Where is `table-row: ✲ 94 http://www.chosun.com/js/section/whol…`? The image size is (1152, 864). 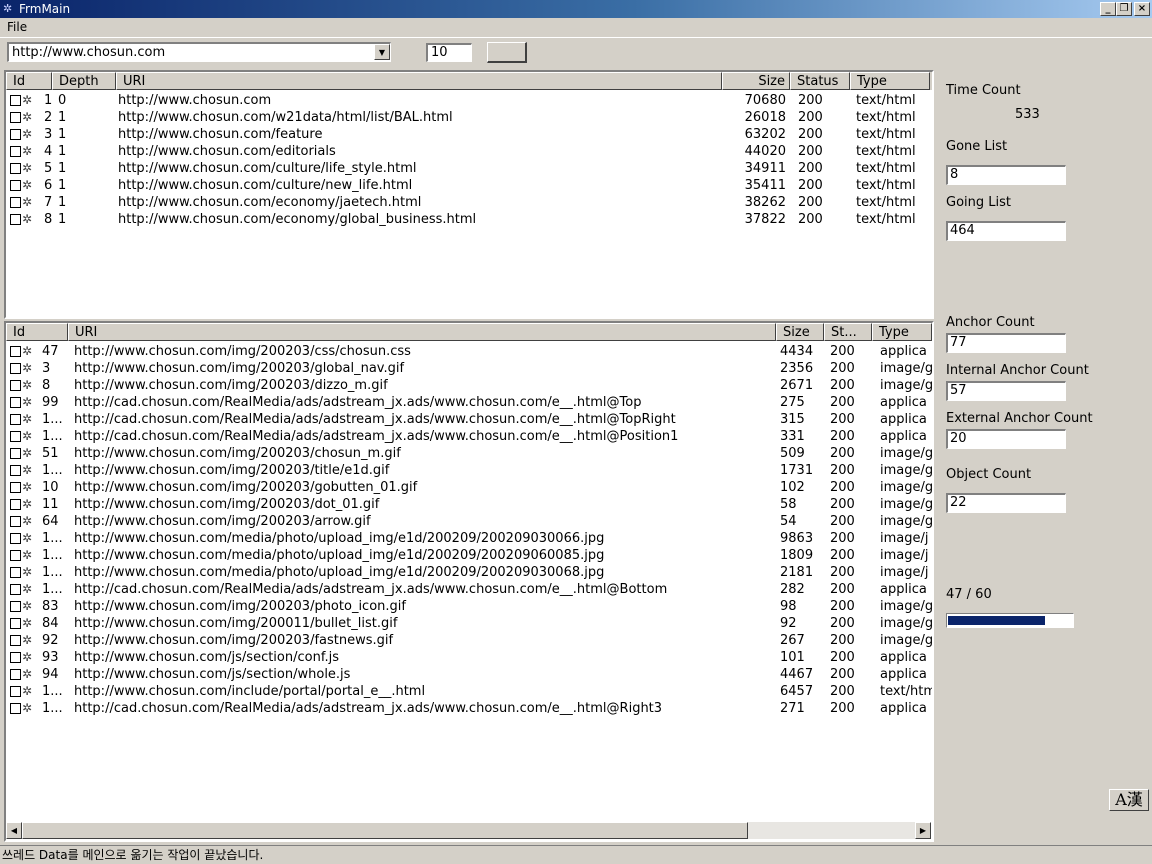
table-row: ✲ 94 http://www.chosun.com/js/section/whol… is located at coordinates (469, 674).